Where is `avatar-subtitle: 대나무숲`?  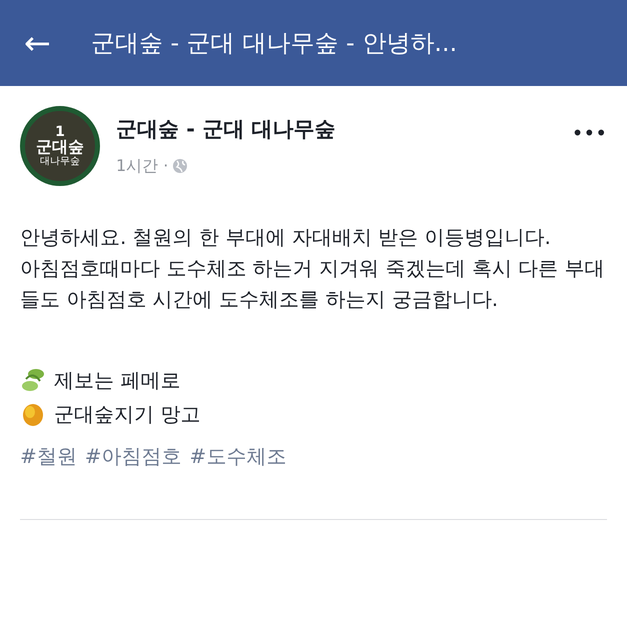
avatar-subtitle: 대나무숲 is located at coordinates (60, 162).